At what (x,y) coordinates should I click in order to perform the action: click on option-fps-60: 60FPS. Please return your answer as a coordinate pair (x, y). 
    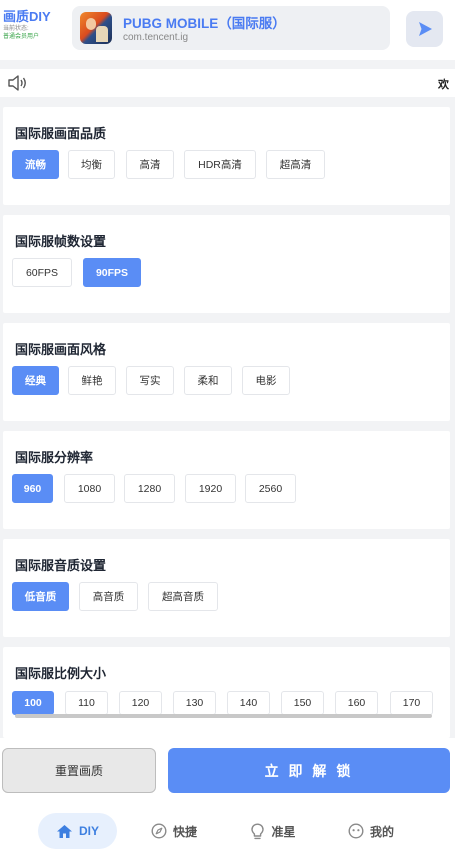
    Looking at the image, I should click on (42, 272).